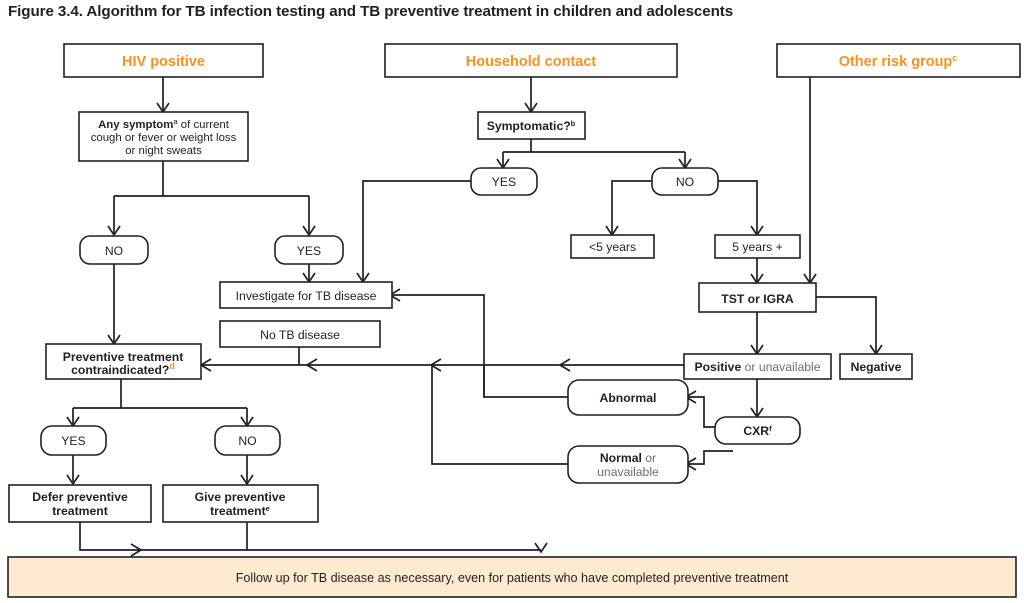 The height and width of the screenshot is (603, 1024). I want to click on node-hc-no: NO, so click(685, 181).